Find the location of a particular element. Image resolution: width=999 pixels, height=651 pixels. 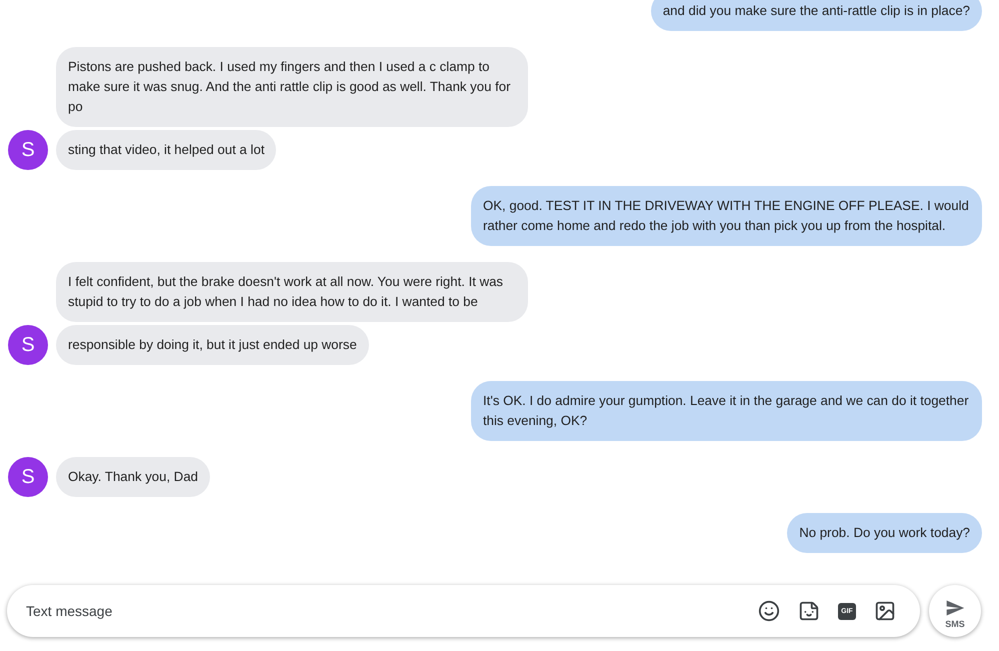

received-message: Pistons are pushed back. I used my fingers and then I used a c clamp to make sure it was snug. And the anti rattle clip is good as well. Thank you for po is located at coordinates (292, 87).